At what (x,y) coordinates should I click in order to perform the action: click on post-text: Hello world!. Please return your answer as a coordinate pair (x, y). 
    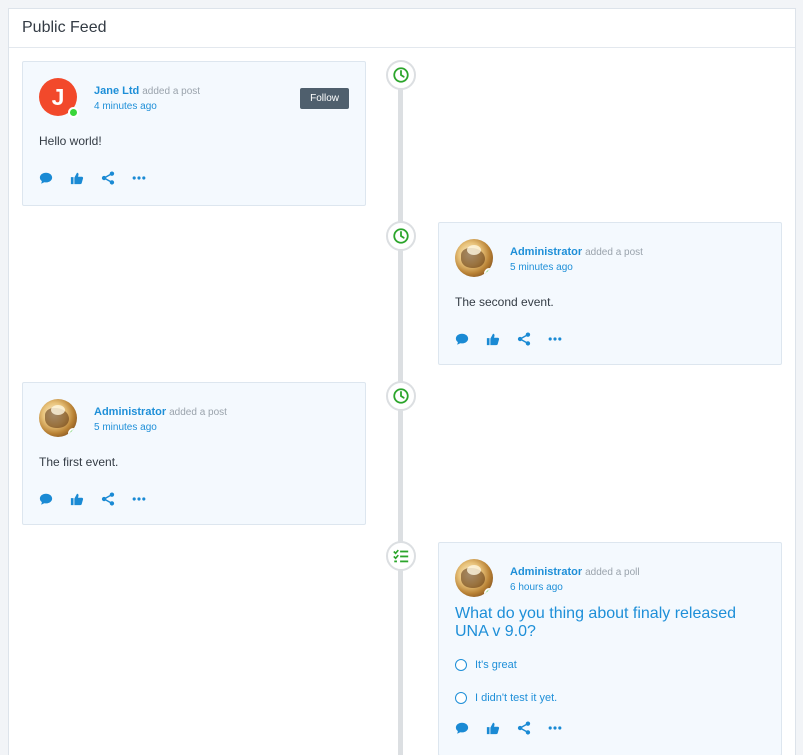
    Looking at the image, I should click on (70, 141).